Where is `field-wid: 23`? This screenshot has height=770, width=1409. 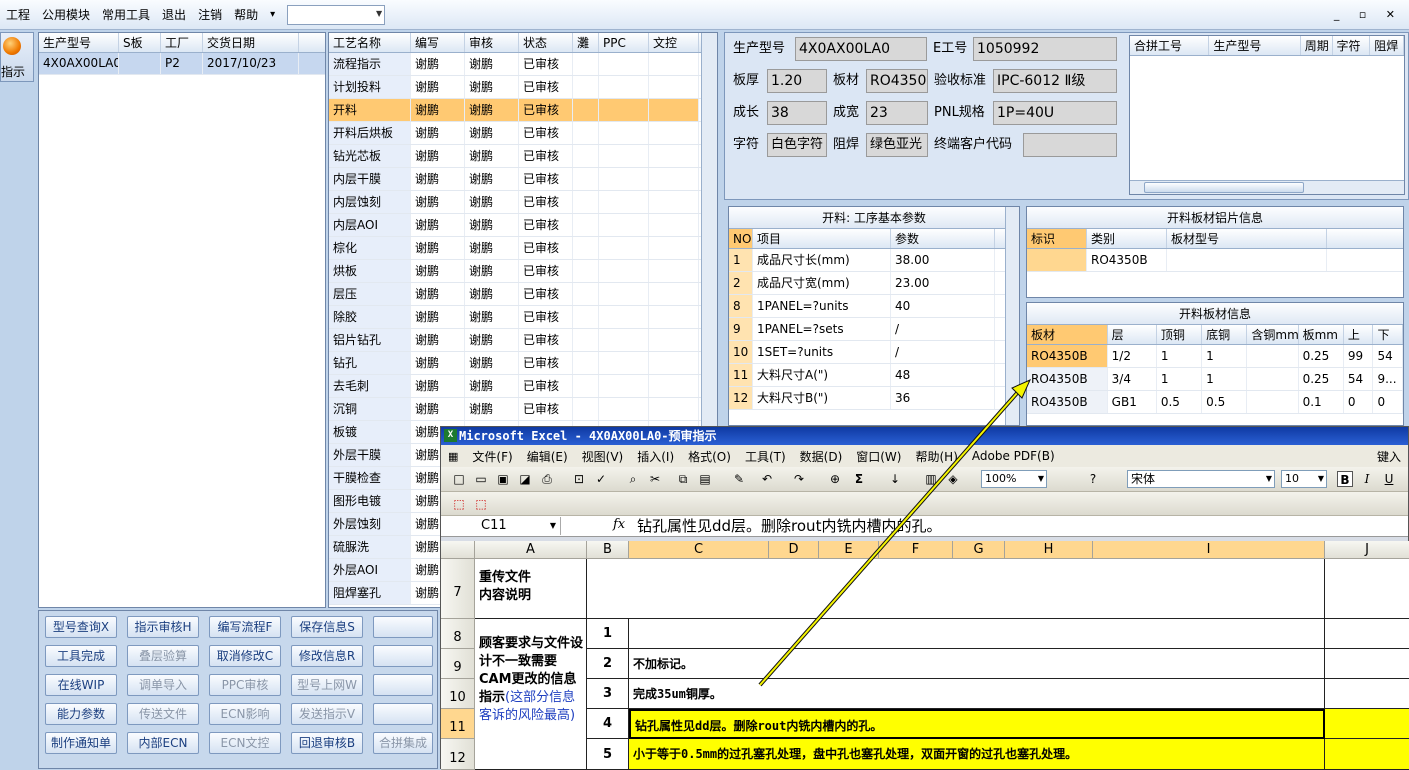 field-wid: 23 is located at coordinates (897, 113).